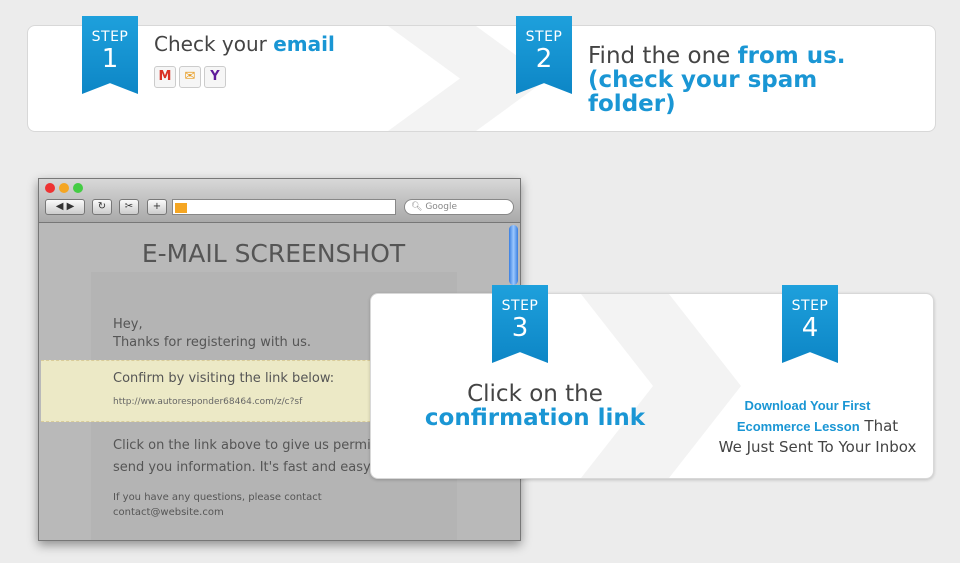  Describe the element at coordinates (110, 55) in the screenshot. I see `step-1-ribbon: STEP 1` at that location.